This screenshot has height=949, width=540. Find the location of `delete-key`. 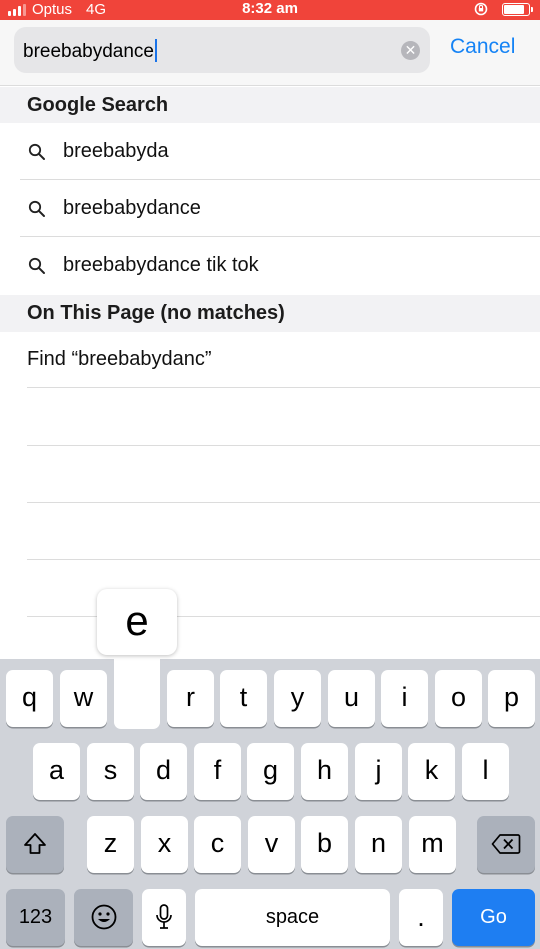

delete-key is located at coordinates (506, 844).